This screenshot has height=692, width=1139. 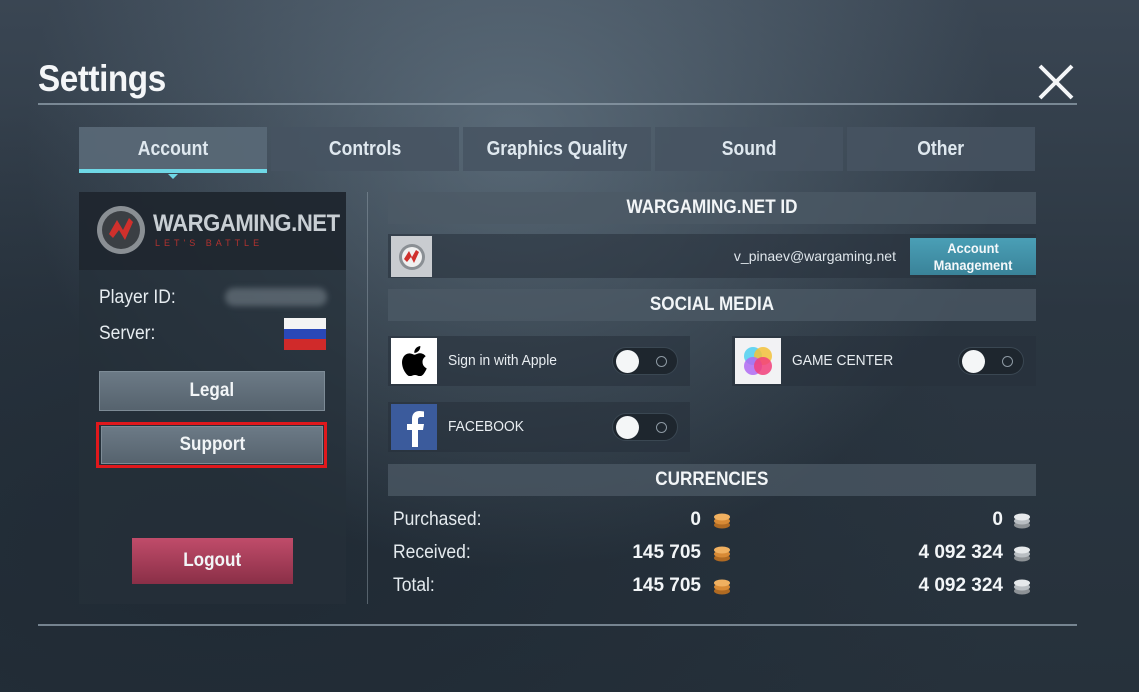 What do you see at coordinates (414, 361) in the screenshot?
I see `apple-icon` at bounding box center [414, 361].